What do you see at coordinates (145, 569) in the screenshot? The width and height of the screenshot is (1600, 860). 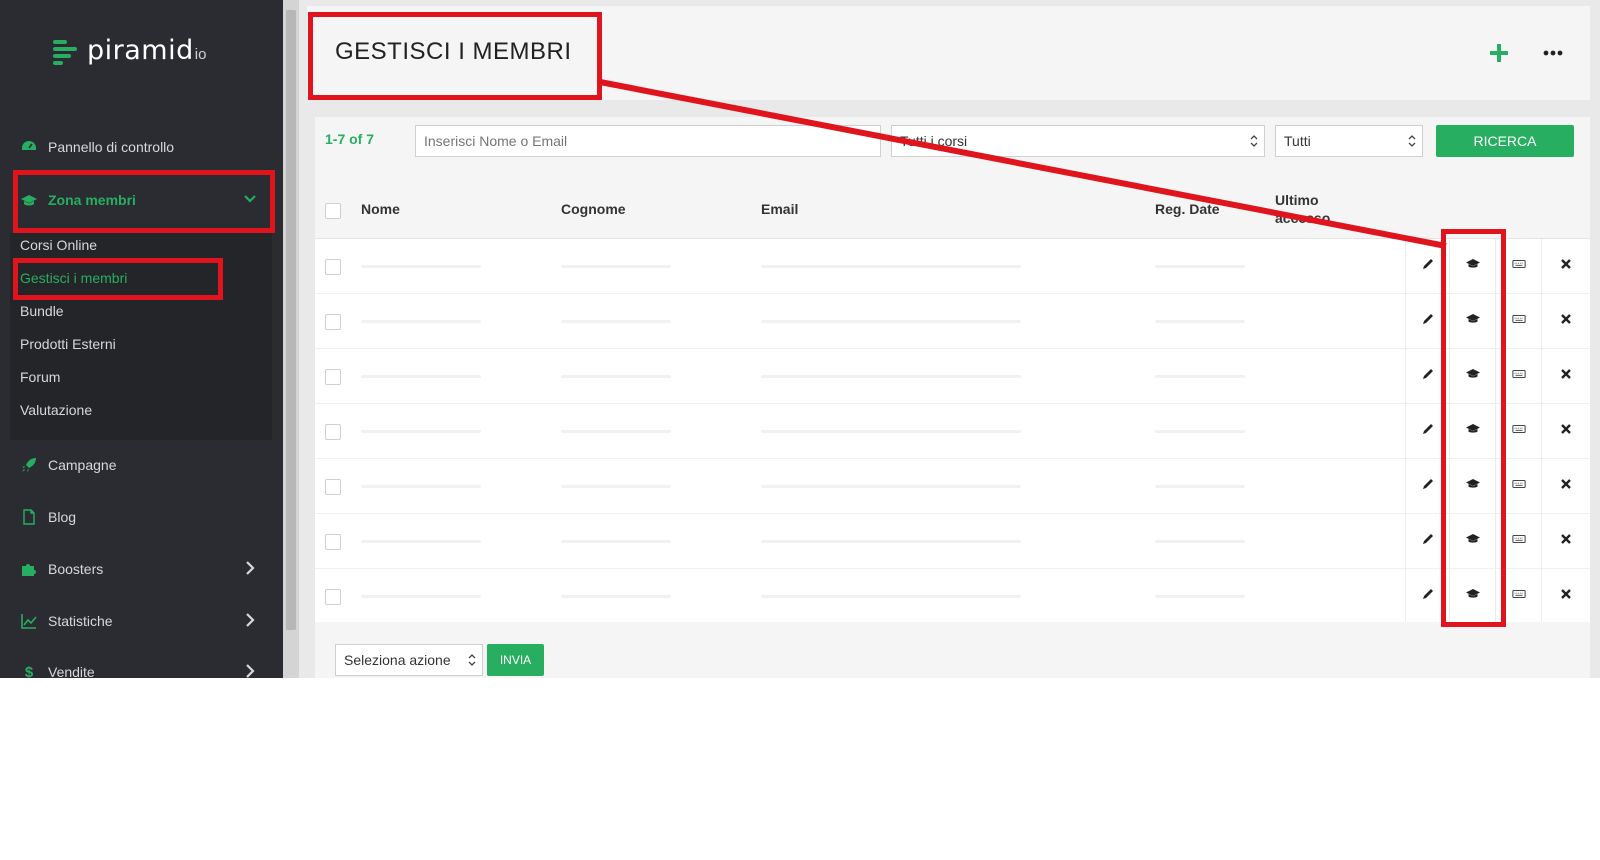 I see `sidebar-item-boosters: Boosters` at bounding box center [145, 569].